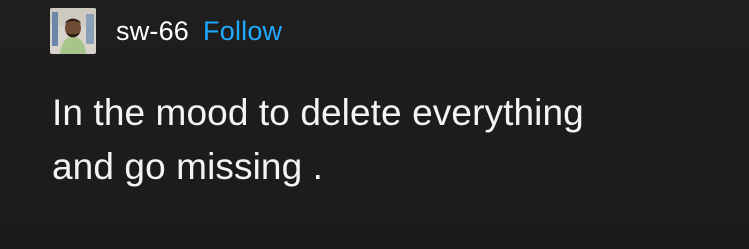  What do you see at coordinates (318, 112) in the screenshot?
I see `post-text-line: In the mood to delete everything` at bounding box center [318, 112].